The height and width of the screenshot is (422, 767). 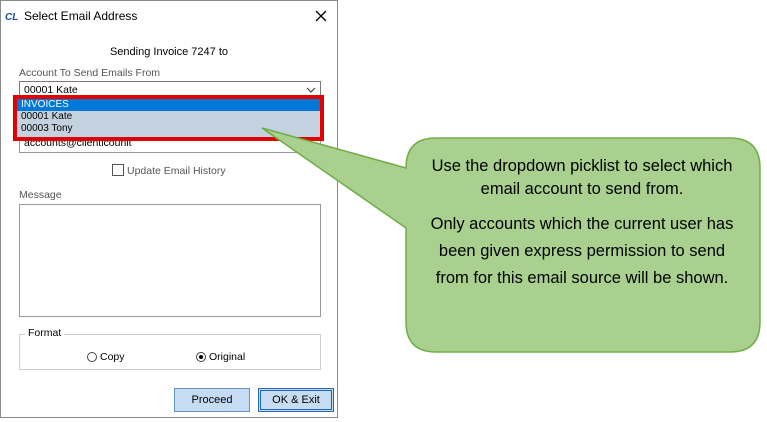 I want to click on format-copy-label: Copy, so click(x=112, y=357).